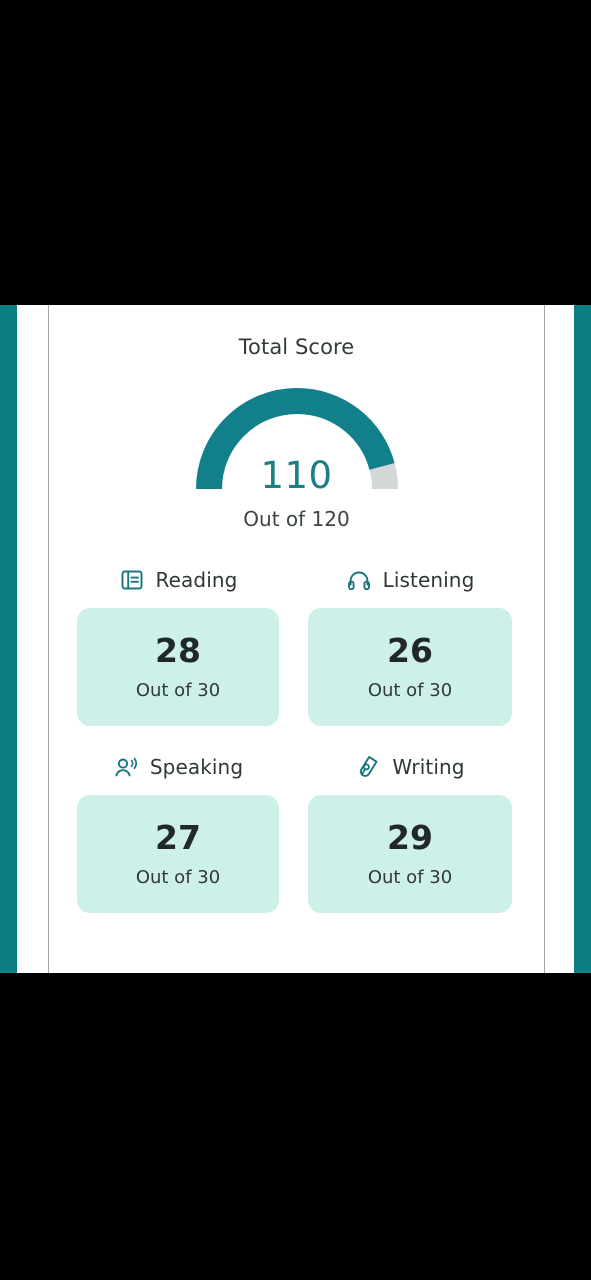  Describe the element at coordinates (196, 767) in the screenshot. I see `section-speaking-label: Speaking` at that location.